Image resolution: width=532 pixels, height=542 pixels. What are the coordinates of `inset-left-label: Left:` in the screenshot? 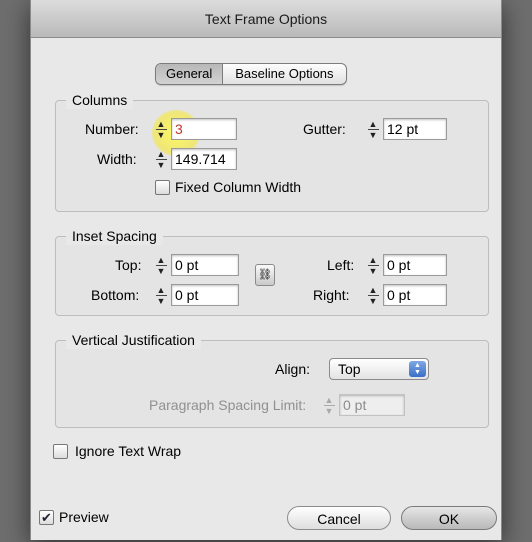 It's located at (341, 265).